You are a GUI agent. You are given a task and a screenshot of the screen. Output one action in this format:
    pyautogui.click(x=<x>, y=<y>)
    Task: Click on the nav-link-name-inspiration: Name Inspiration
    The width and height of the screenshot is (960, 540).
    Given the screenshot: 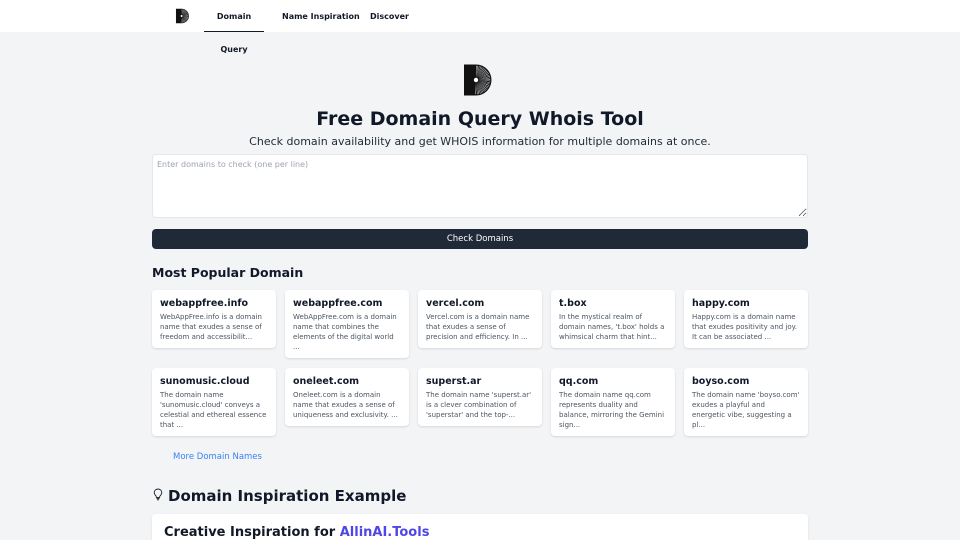 What is the action you would take?
    pyautogui.click(x=321, y=16)
    